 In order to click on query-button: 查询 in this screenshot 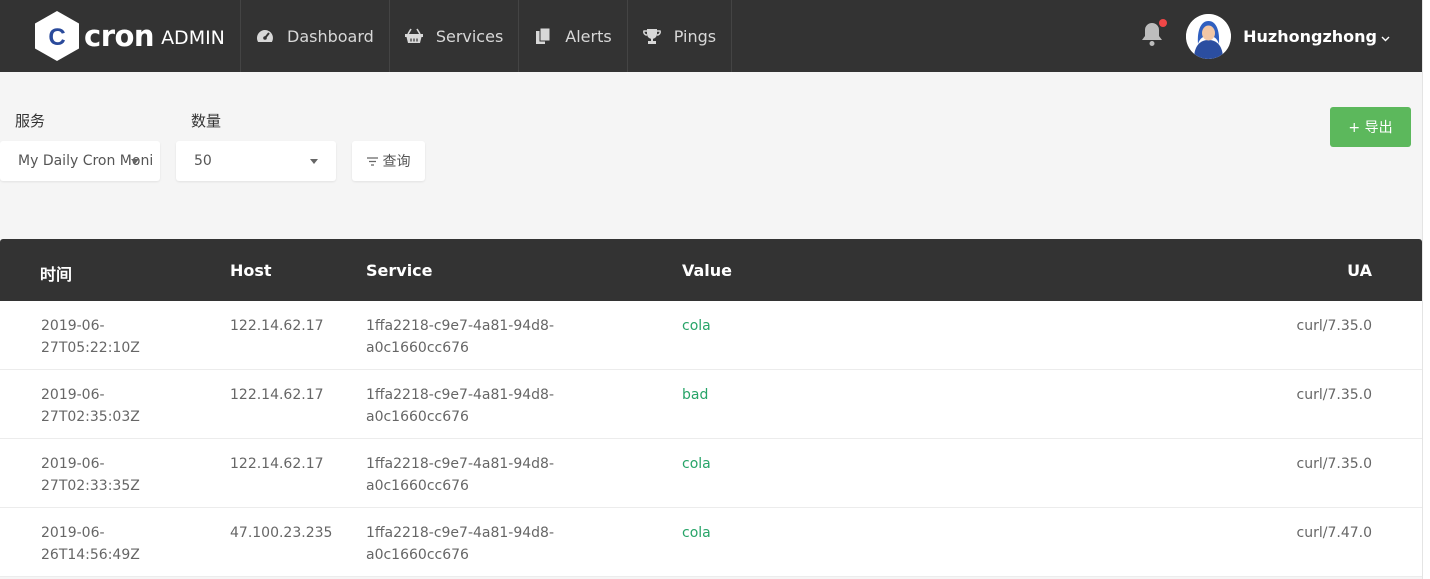, I will do `click(388, 161)`.